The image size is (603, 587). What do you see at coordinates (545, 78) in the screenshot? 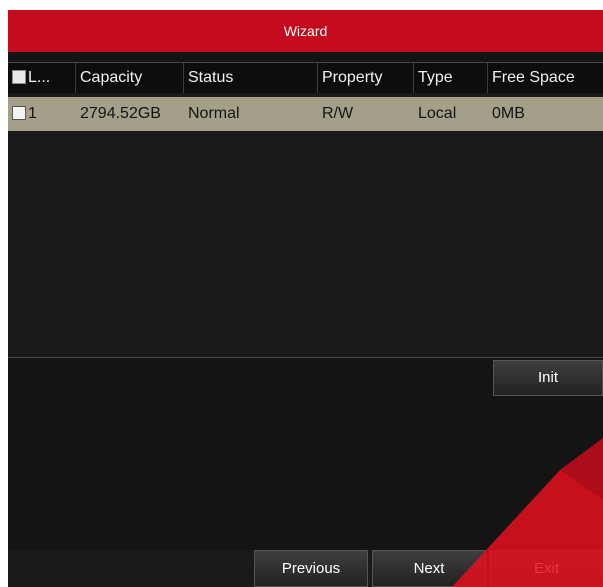
I see `column-header-free-space: Free Space` at bounding box center [545, 78].